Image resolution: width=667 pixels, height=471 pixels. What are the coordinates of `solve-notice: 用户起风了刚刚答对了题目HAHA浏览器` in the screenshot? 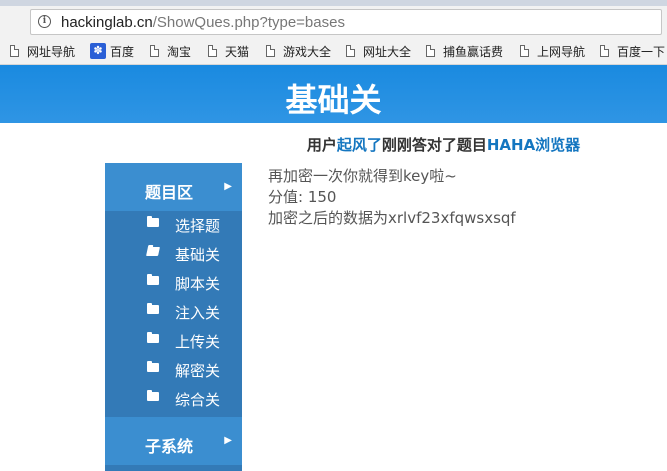 It's located at (333, 144).